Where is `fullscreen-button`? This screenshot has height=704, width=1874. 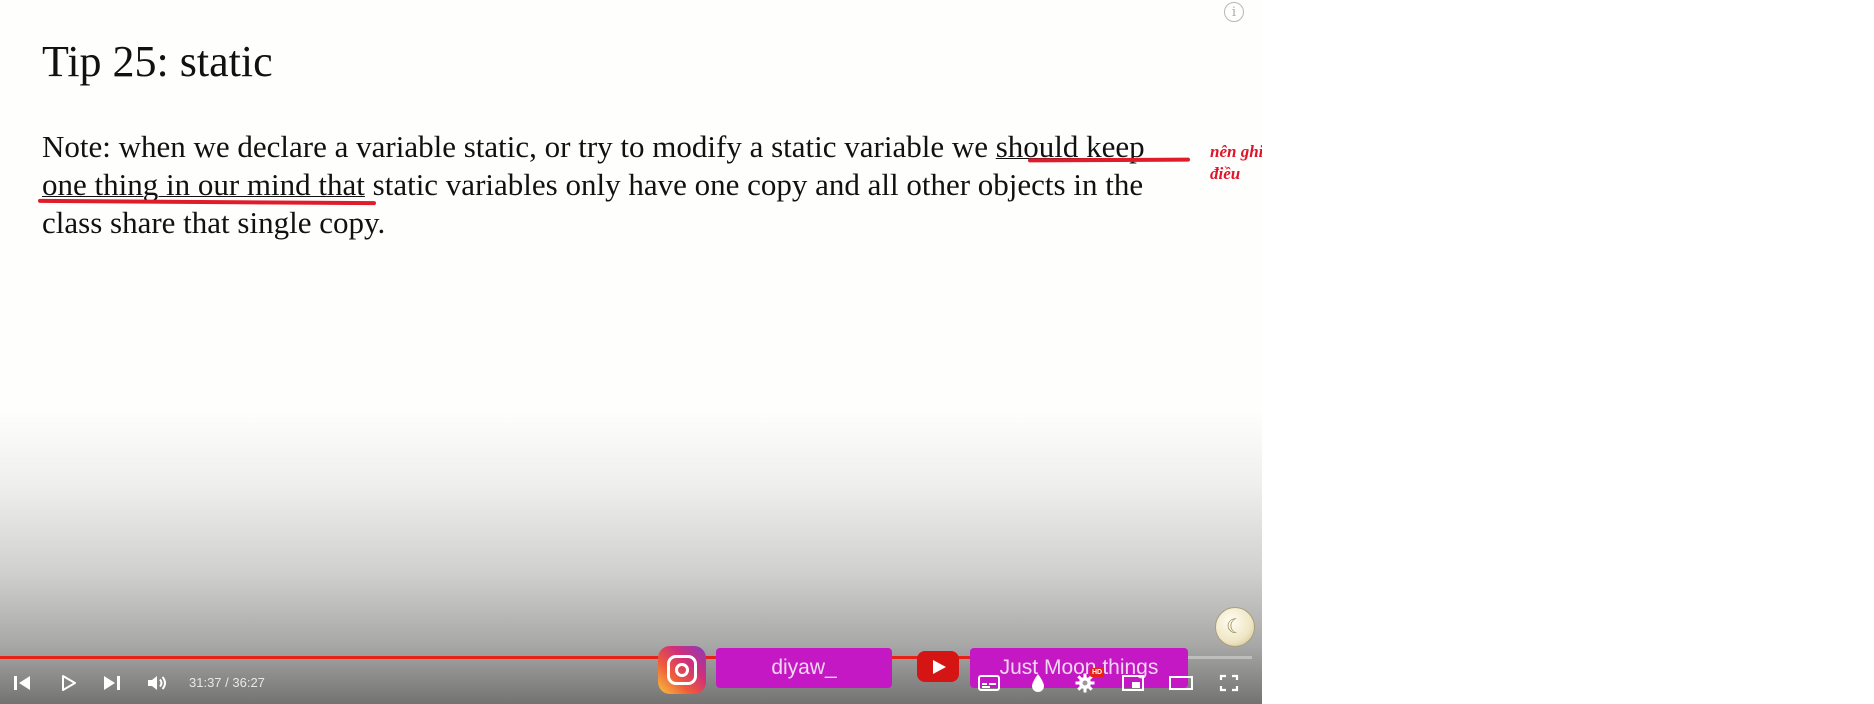
fullscreen-button is located at coordinates (1229, 683).